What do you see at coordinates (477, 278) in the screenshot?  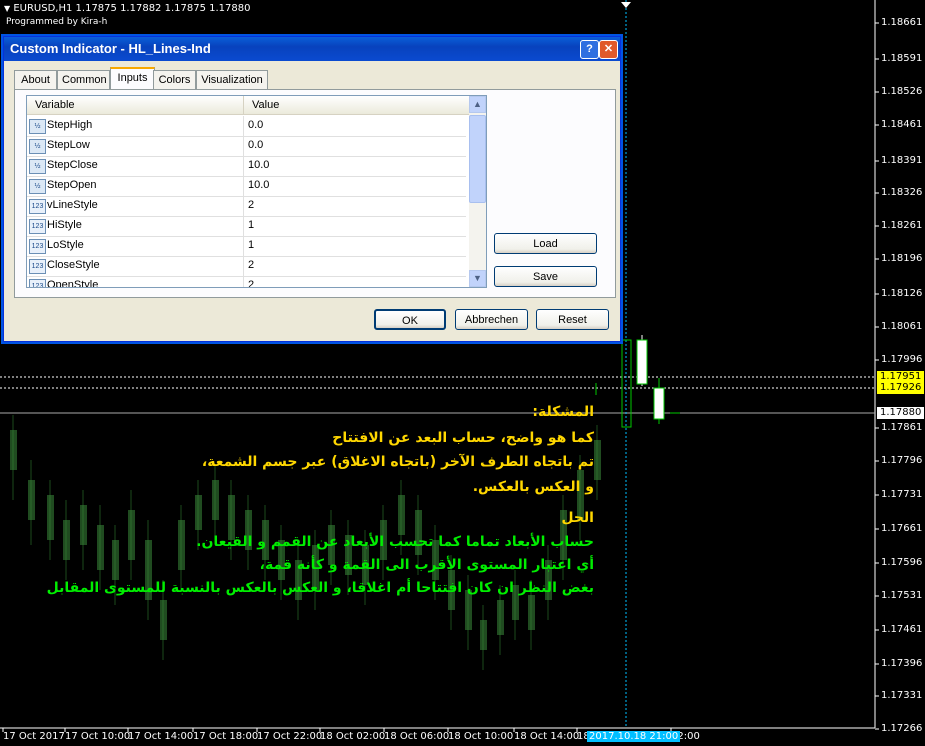 I see `scroll-down-icon: ▼` at bounding box center [477, 278].